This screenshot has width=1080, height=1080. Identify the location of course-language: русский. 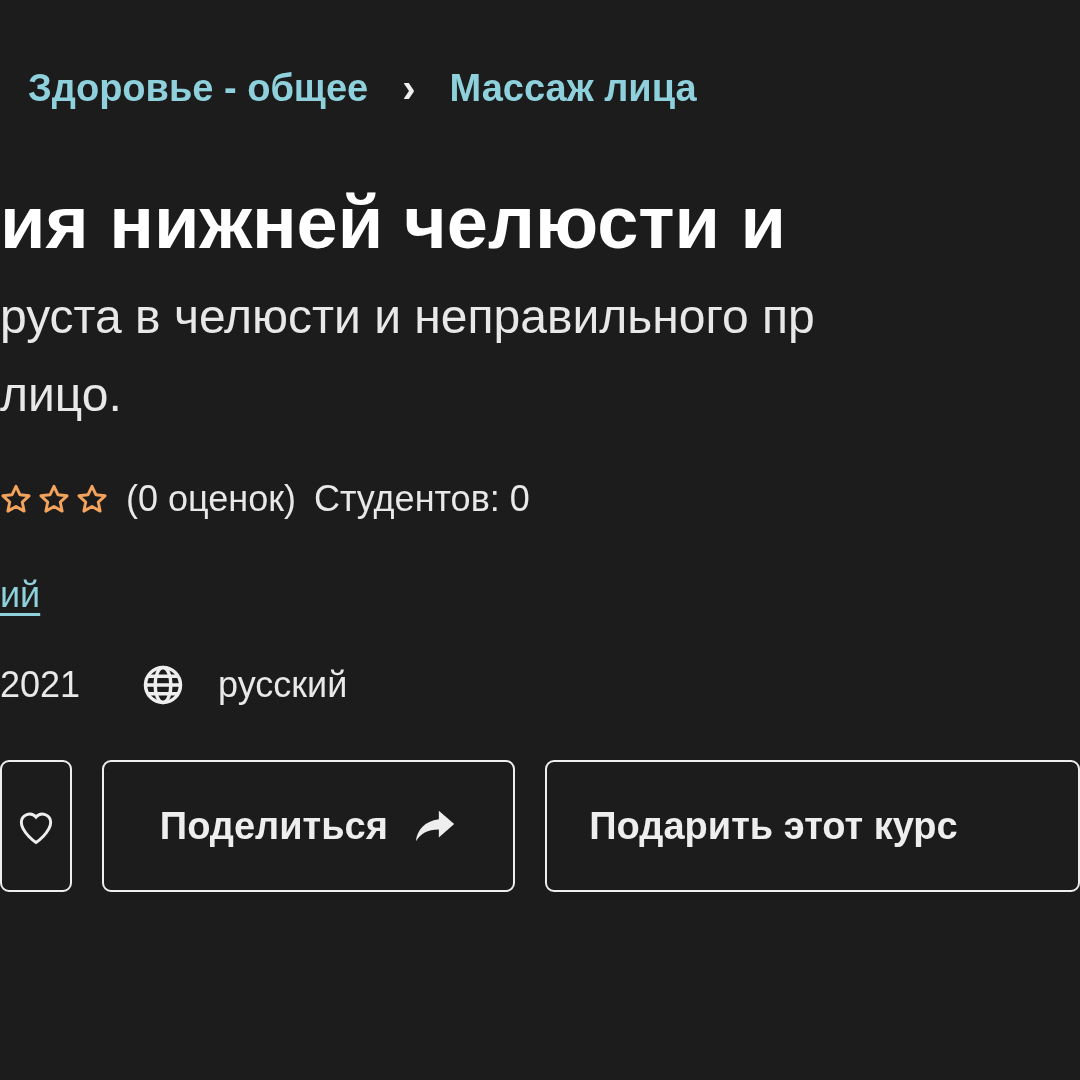
(283, 685).